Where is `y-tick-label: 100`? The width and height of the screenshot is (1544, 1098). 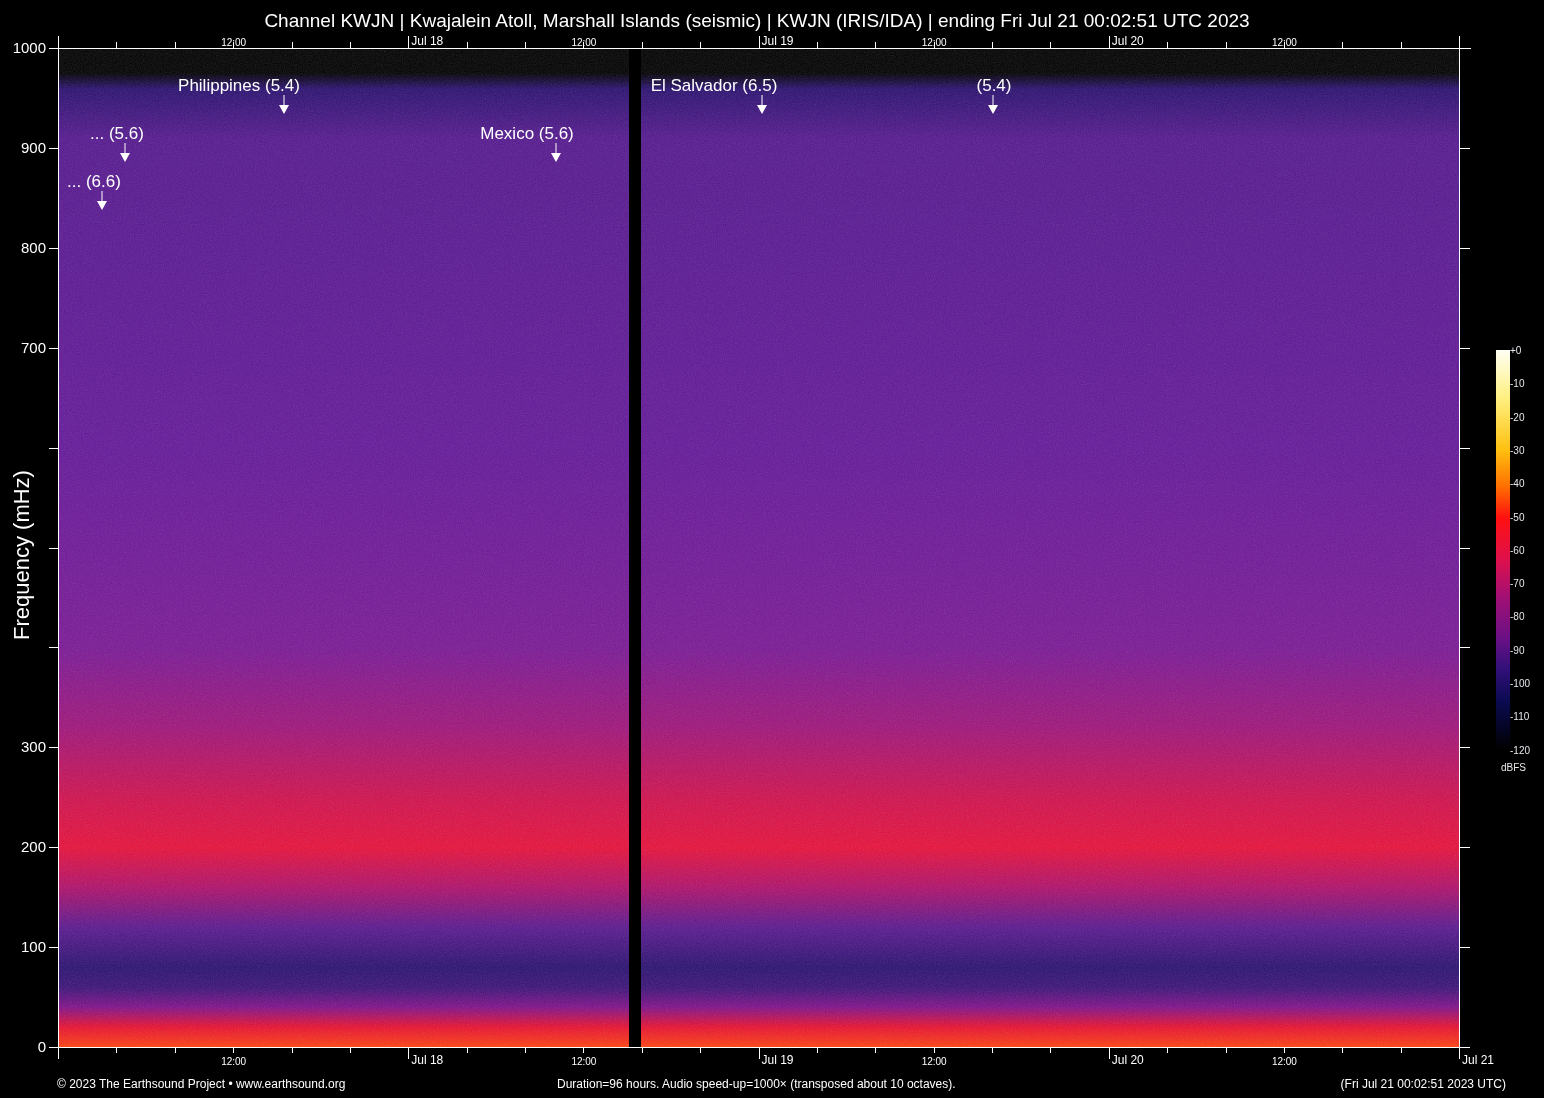
y-tick-label: 100 is located at coordinates (32, 947).